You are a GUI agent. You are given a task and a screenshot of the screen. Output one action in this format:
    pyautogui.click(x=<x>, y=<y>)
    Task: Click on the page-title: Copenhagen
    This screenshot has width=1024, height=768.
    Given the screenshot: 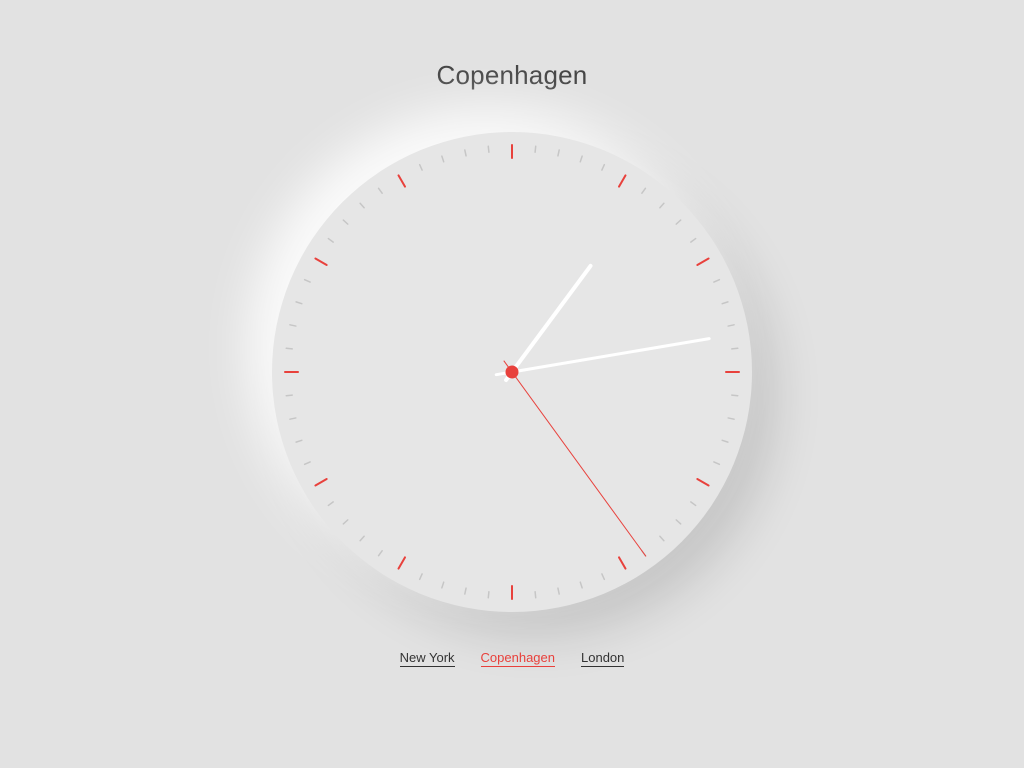 What is the action you would take?
    pyautogui.click(x=512, y=75)
    